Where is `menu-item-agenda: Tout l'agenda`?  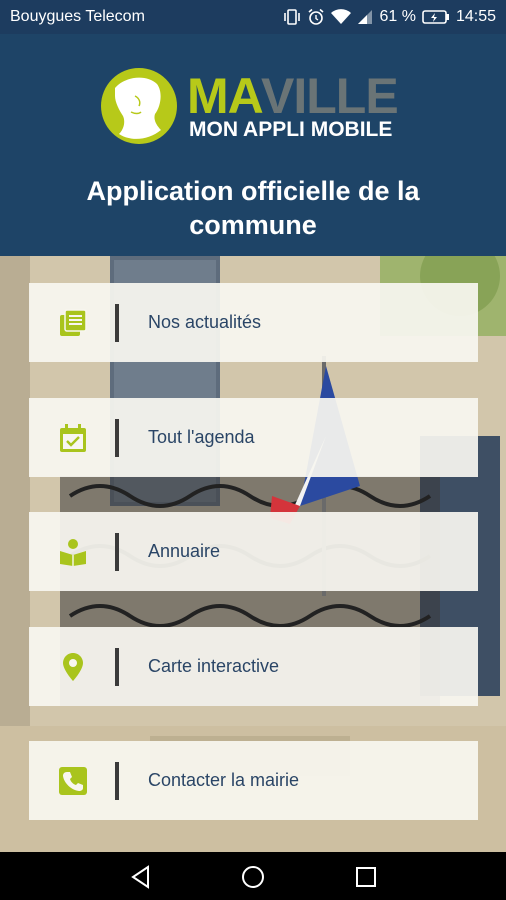
menu-item-agenda: Tout l'agenda is located at coordinates (253, 437).